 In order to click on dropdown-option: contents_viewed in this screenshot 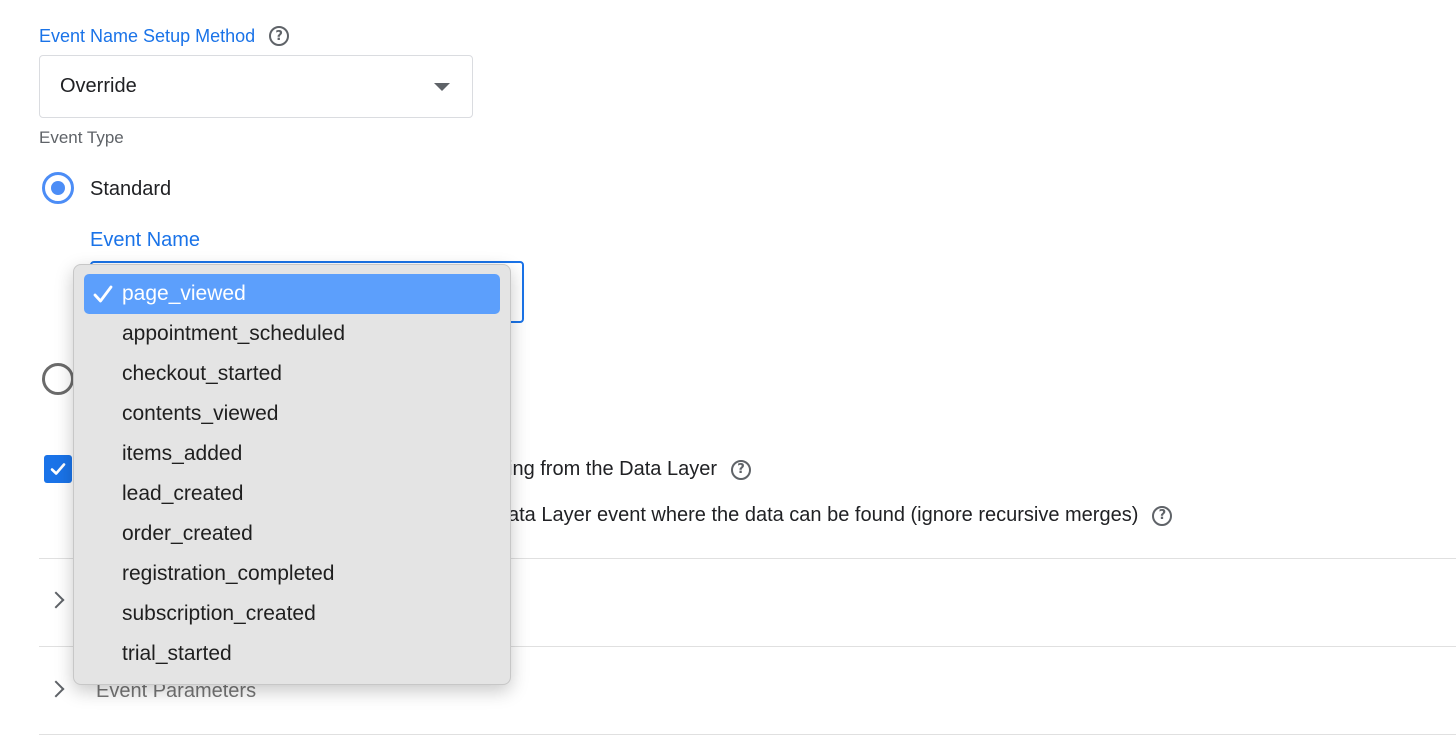, I will do `click(292, 414)`.